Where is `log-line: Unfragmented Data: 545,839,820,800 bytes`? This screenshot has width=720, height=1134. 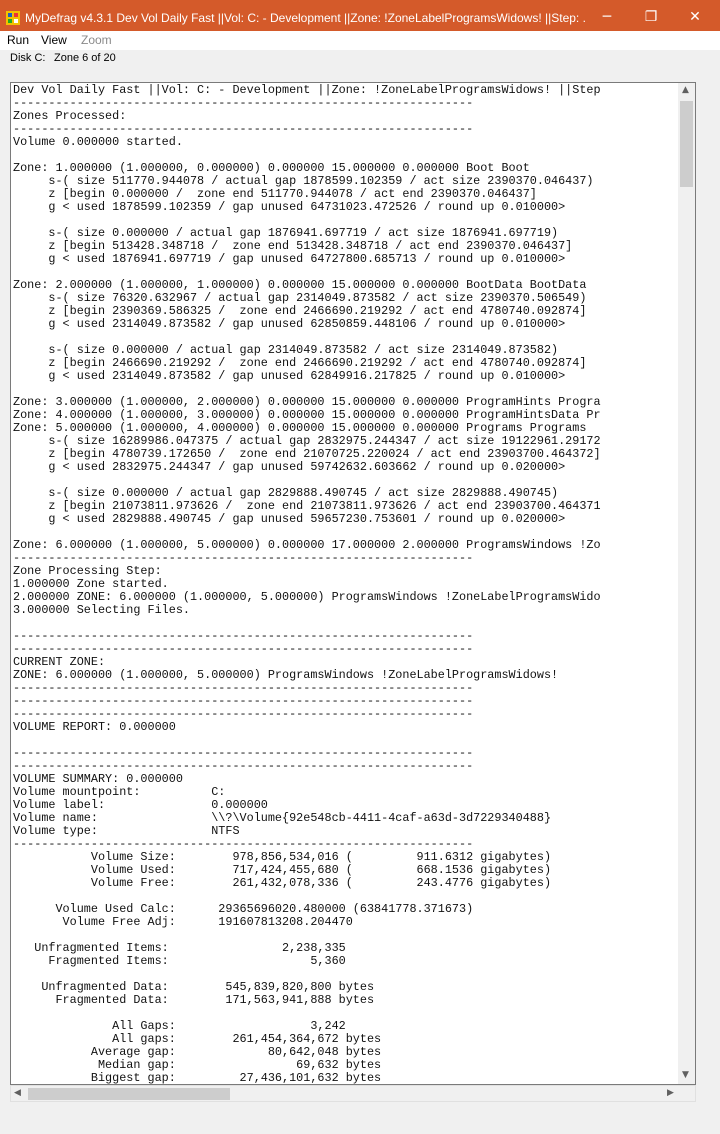
log-line: Unfragmented Data: 545,839,820,800 bytes is located at coordinates (194, 987).